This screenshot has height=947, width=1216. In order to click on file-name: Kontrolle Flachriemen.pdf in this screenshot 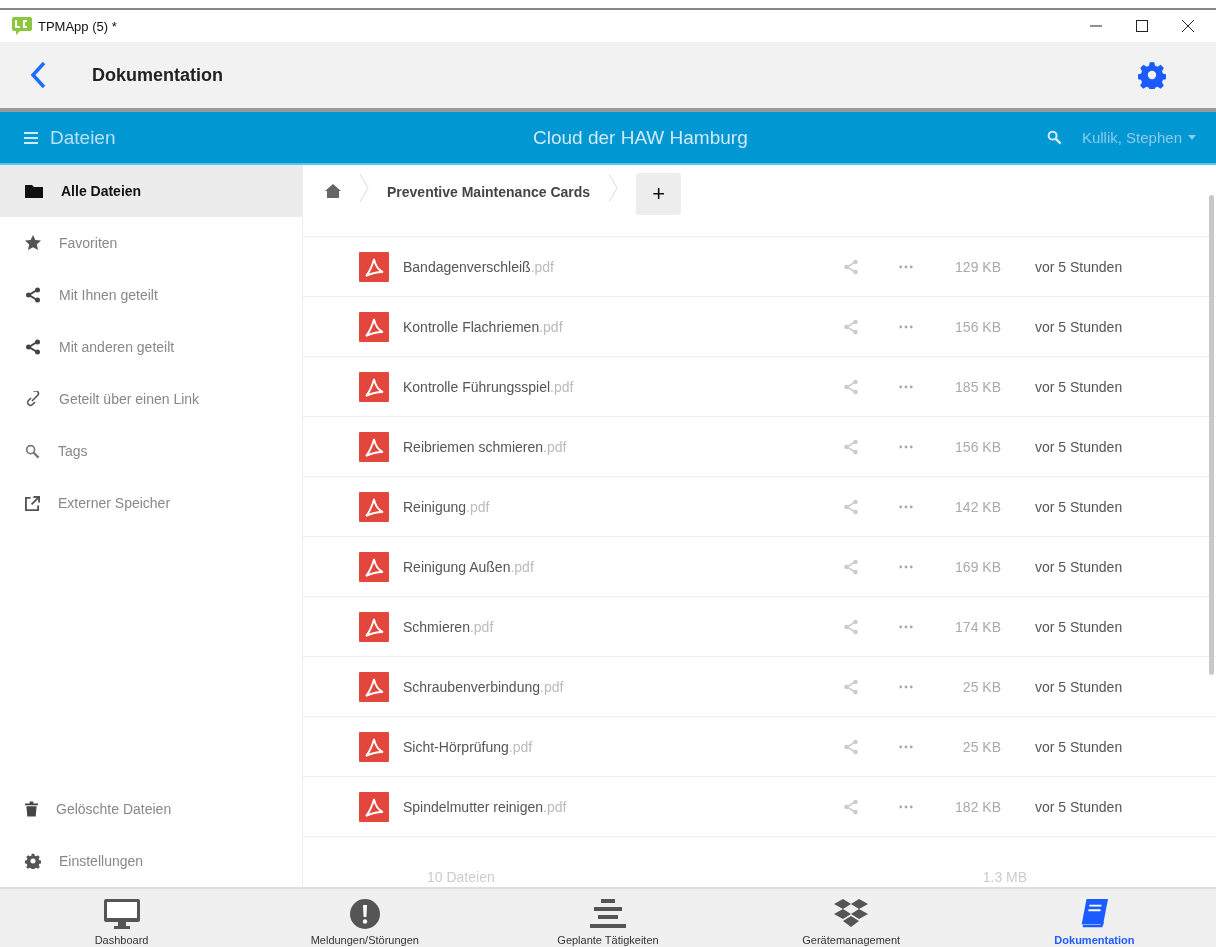, I will do `click(623, 326)`.